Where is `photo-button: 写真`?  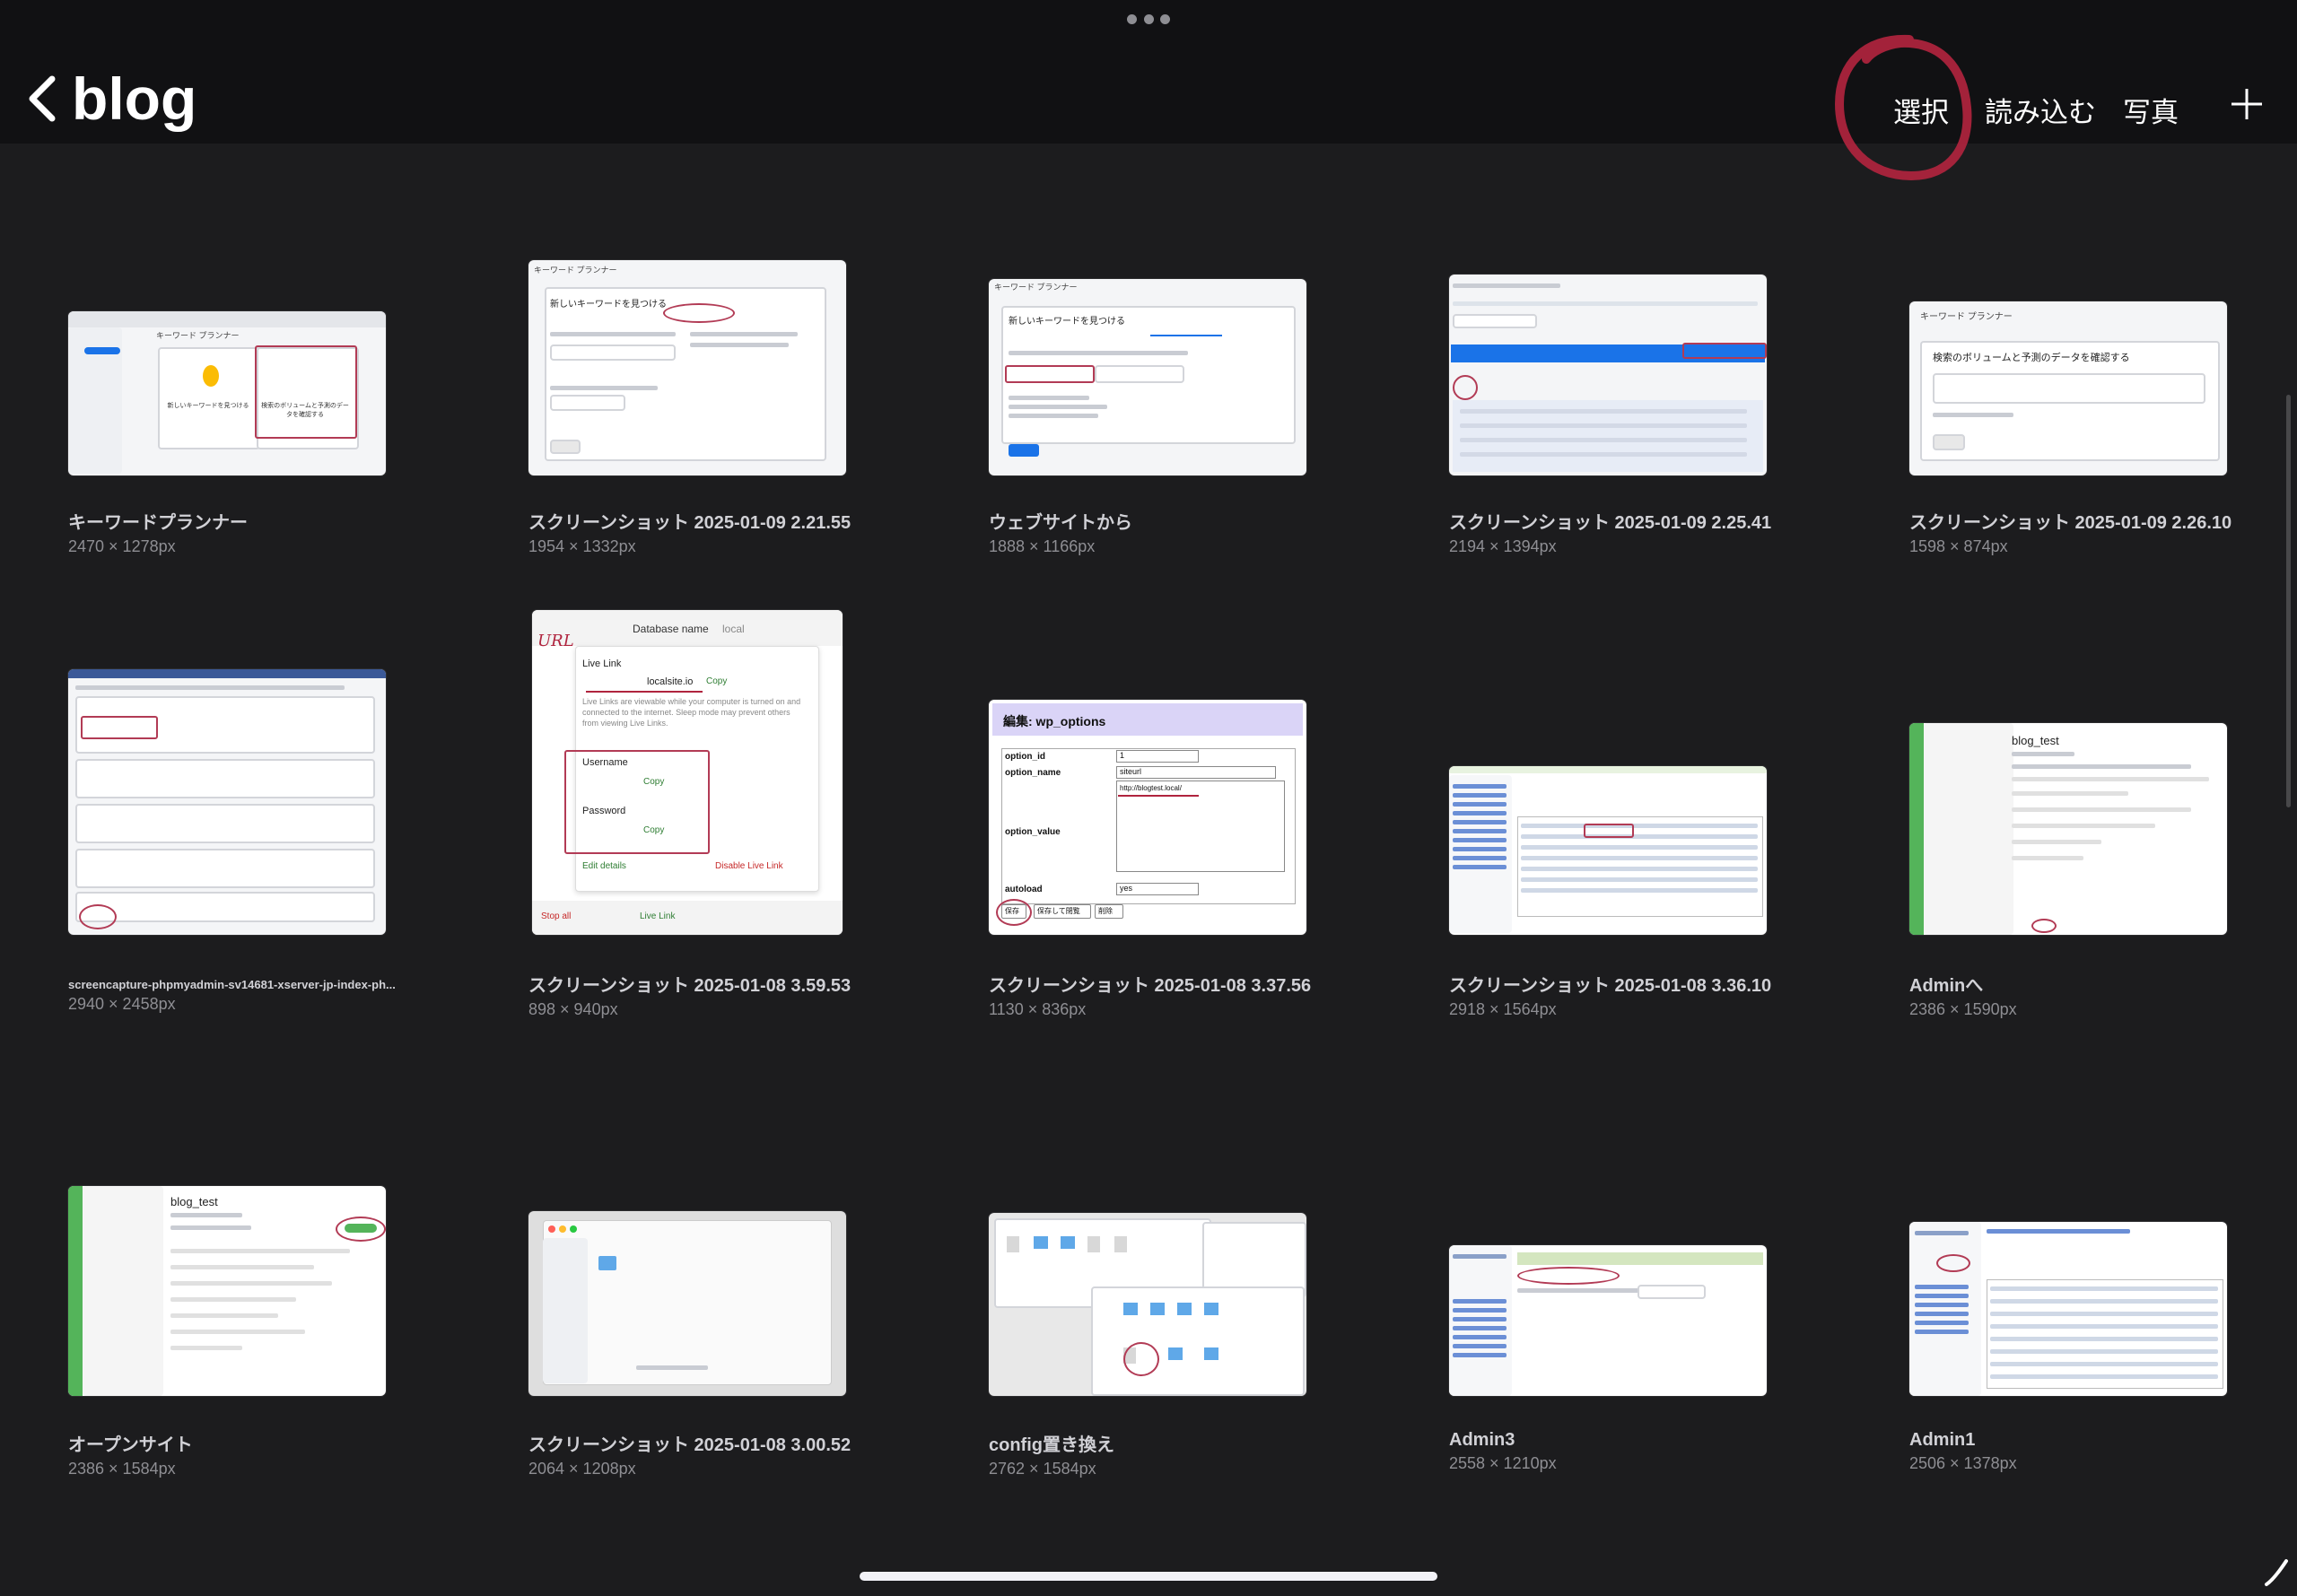
photo-button: 写真 is located at coordinates (2151, 110).